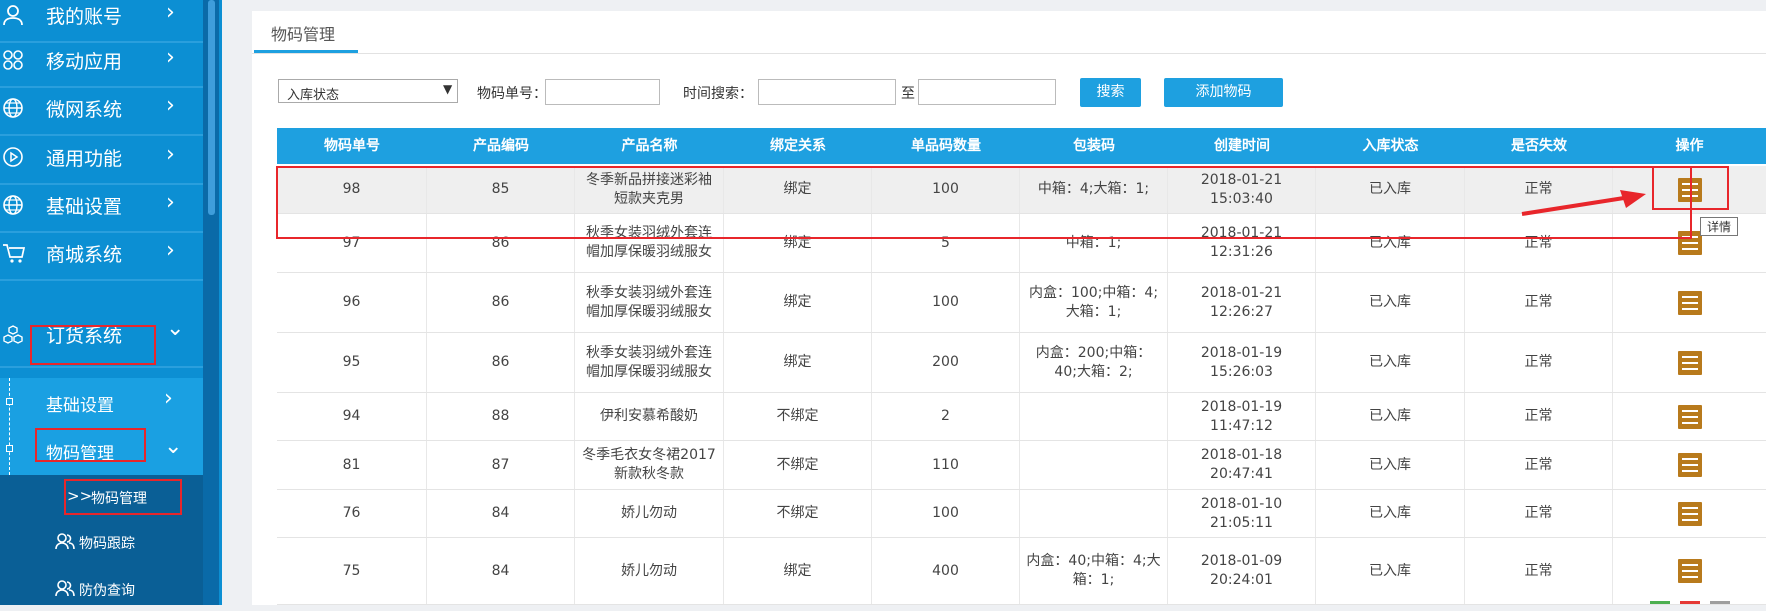  Describe the element at coordinates (1094, 243) in the screenshot. I see `table-cell: 中箱：1;` at that location.